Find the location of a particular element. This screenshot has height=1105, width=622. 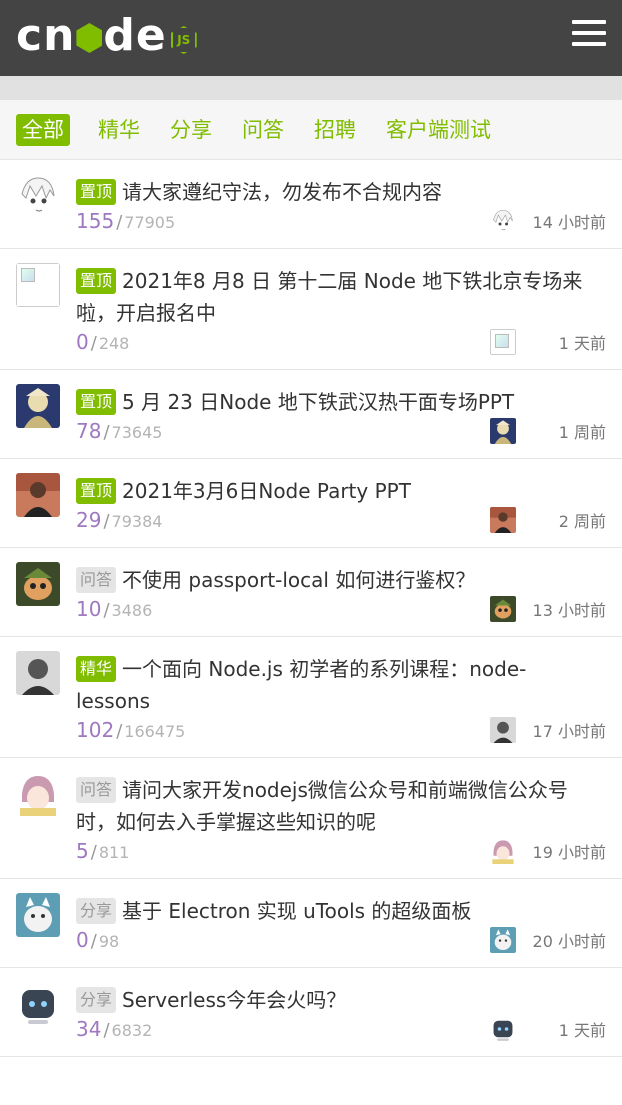

hamburger-menu-icon is located at coordinates (589, 35).